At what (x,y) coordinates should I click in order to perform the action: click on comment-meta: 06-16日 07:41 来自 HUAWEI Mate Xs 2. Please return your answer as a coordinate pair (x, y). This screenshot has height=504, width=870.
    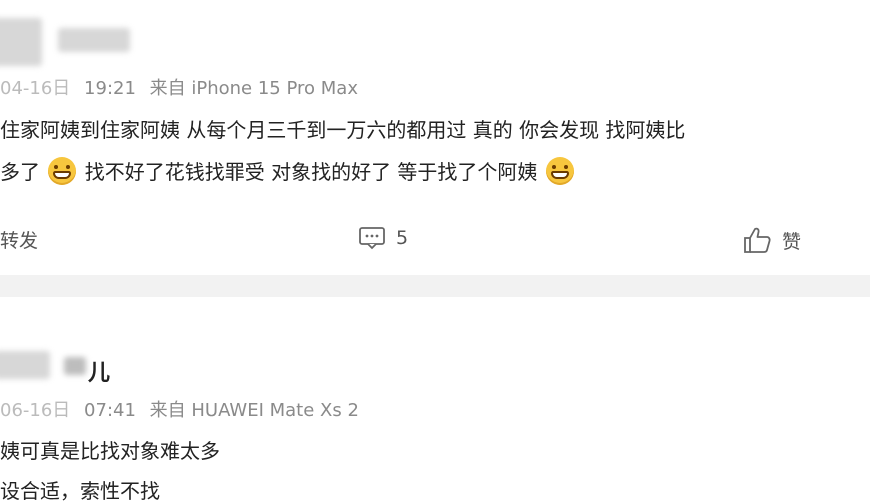
    Looking at the image, I should click on (183, 409).